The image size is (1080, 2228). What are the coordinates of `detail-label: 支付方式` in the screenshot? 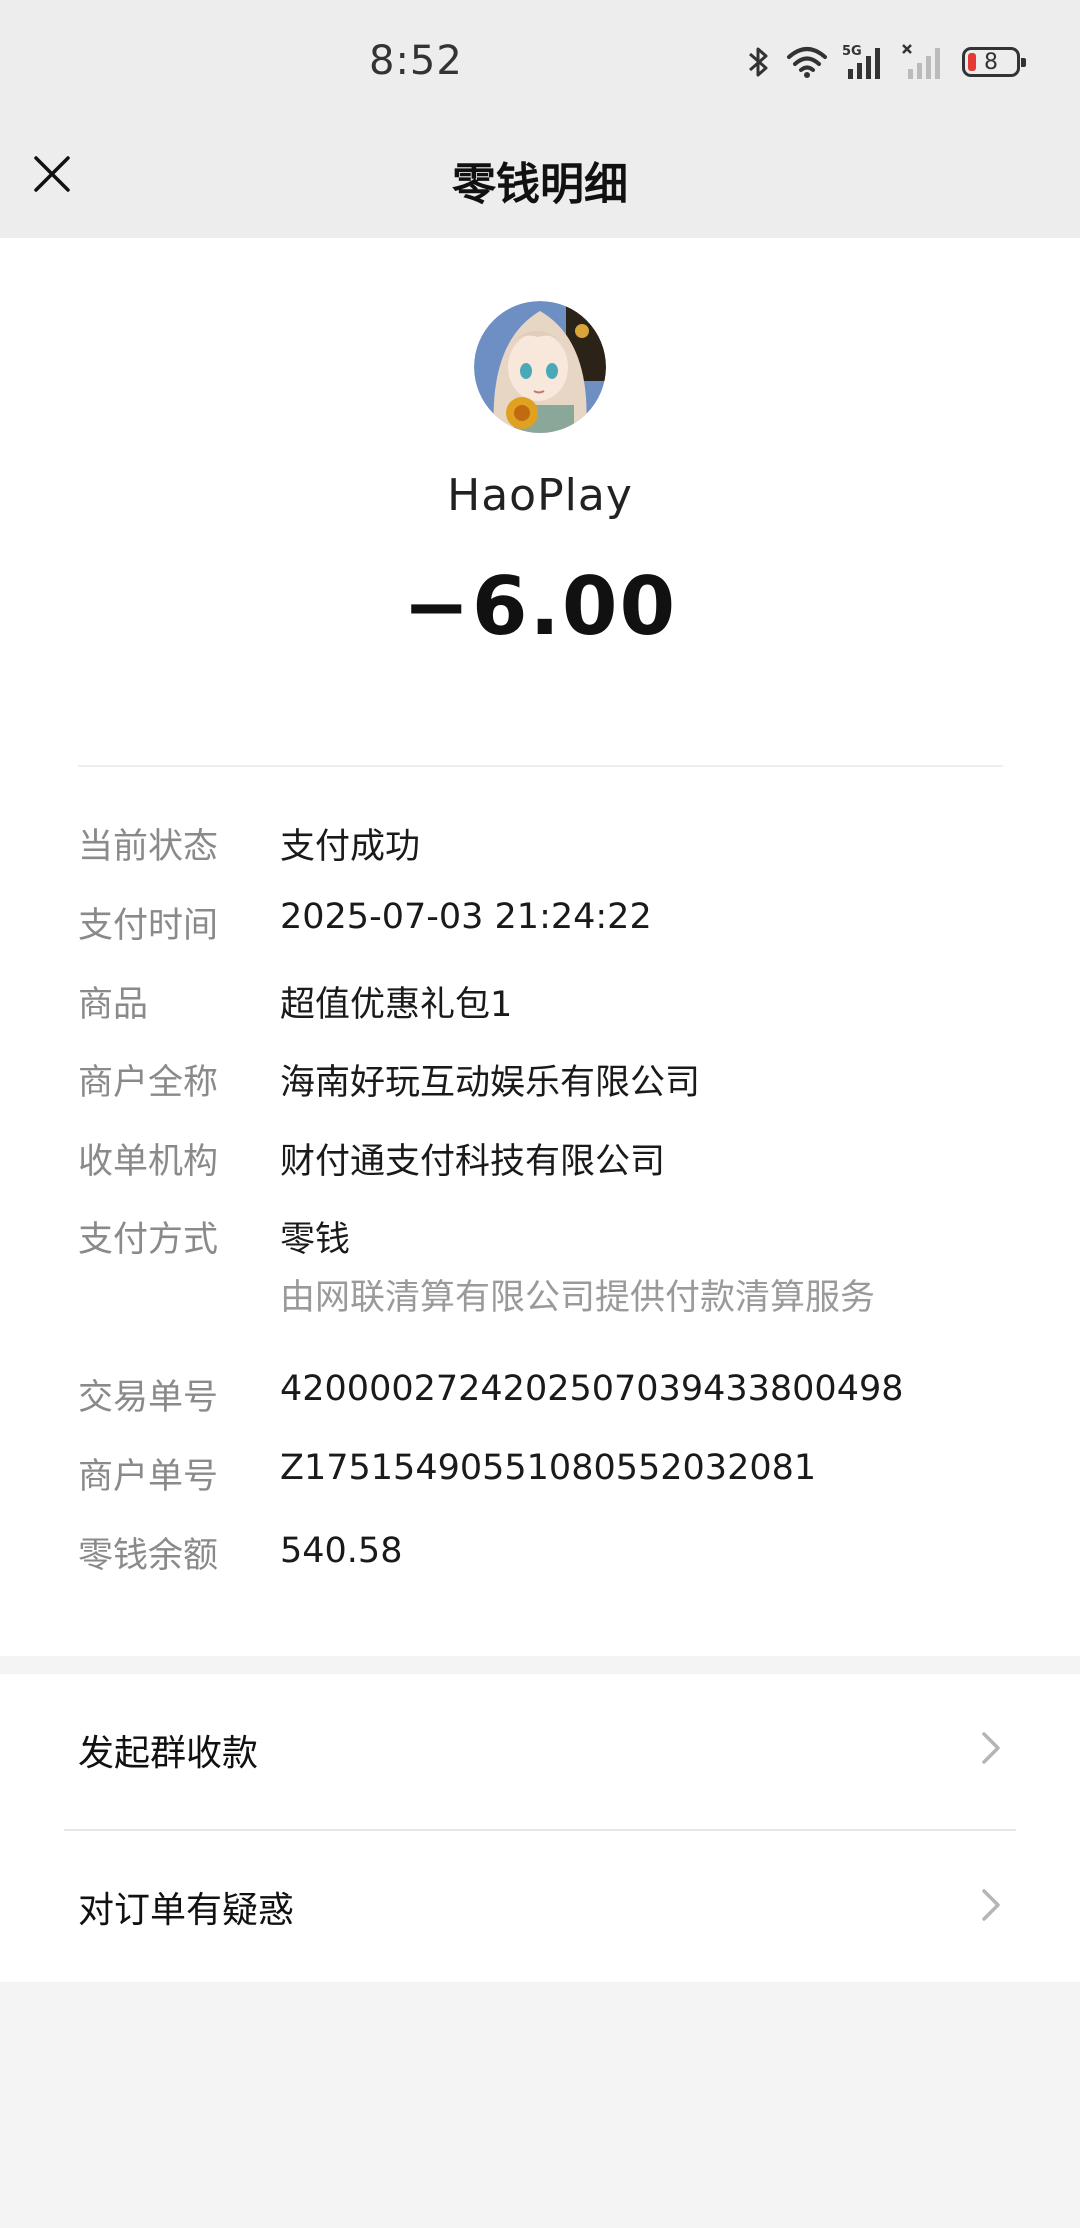 It's located at (148, 1240).